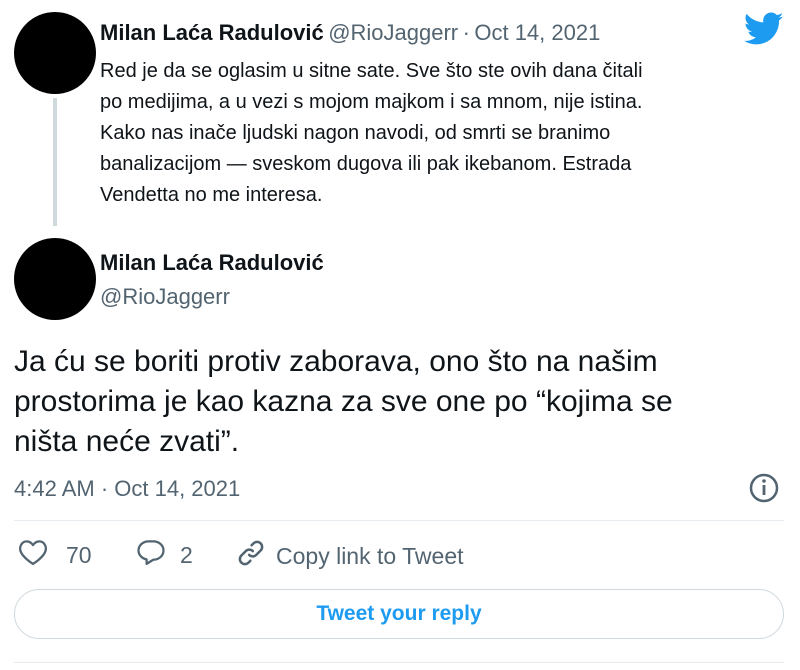  I want to click on like-action: 70, so click(55, 555).